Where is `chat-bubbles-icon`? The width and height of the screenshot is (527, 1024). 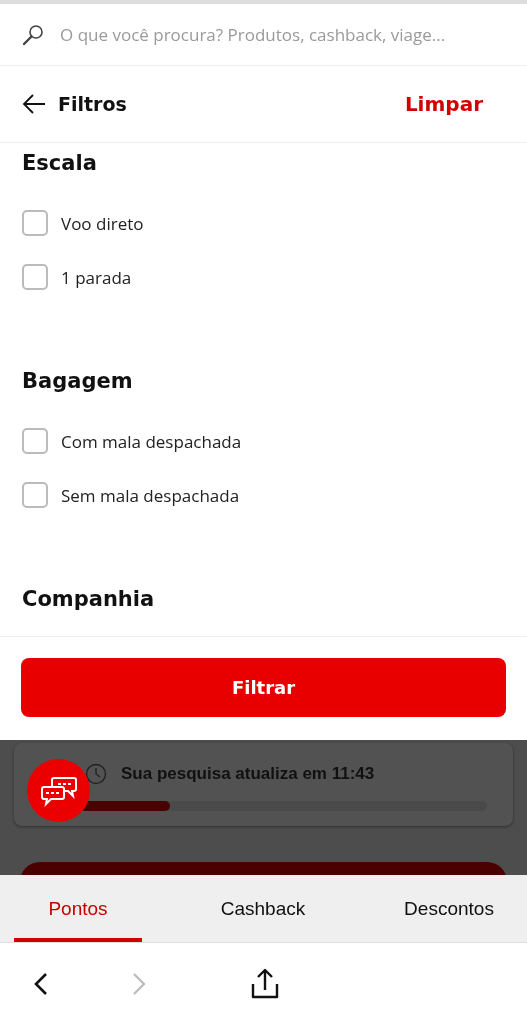
chat-bubbles-icon is located at coordinates (58, 790).